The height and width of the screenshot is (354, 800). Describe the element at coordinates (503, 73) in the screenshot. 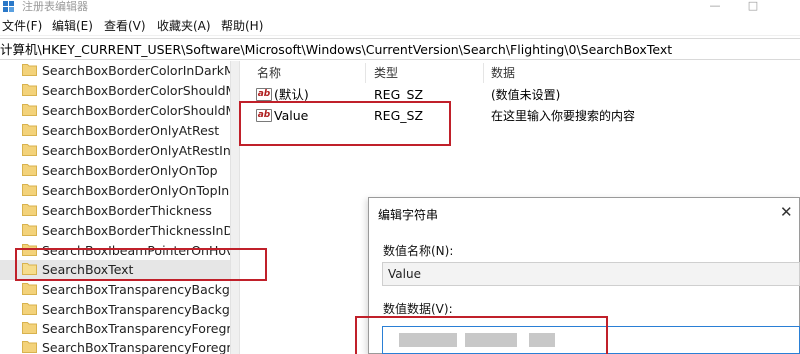

I see `column-header-data: 数据` at that location.